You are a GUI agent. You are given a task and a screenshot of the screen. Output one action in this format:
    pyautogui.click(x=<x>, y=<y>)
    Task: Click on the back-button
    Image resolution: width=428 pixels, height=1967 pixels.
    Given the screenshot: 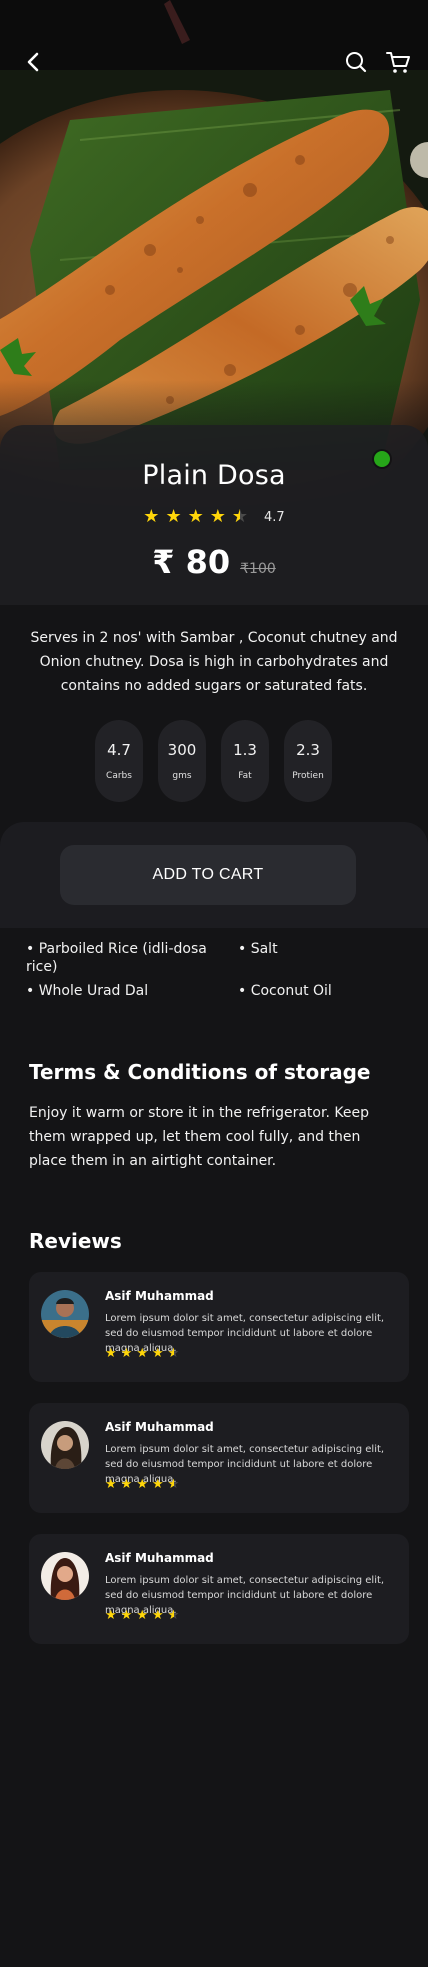 What is the action you would take?
    pyautogui.click(x=34, y=62)
    